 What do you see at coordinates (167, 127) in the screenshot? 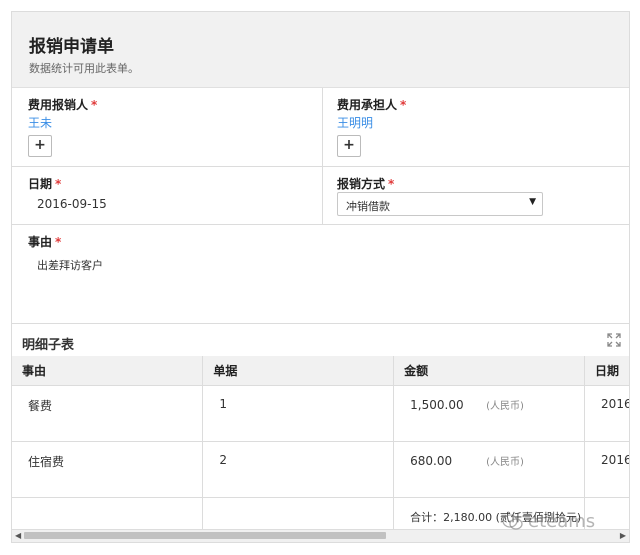
I see `claimant-field: 费用报销人 * 王未 +` at bounding box center [167, 127].